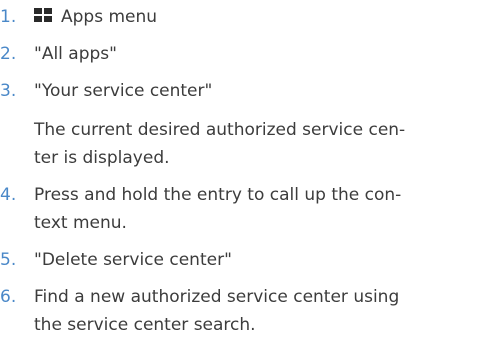 Image resolution: width=487 pixels, height=341 pixels. Describe the element at coordinates (102, 158) in the screenshot. I see `note-text: ter is displayed.` at that location.